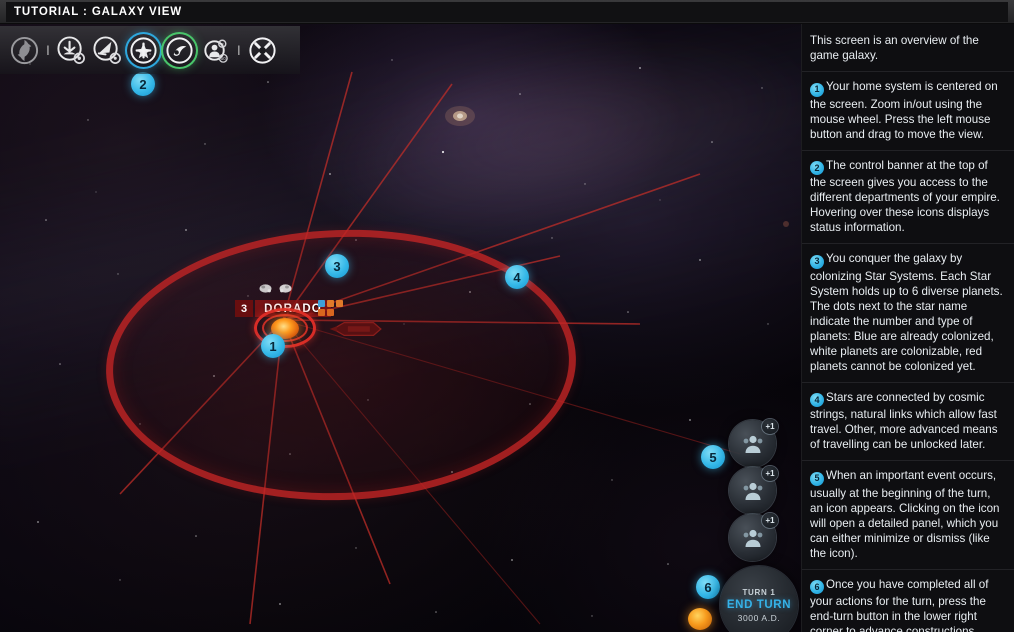  I want to click on tutorial-marker-4: 4, so click(517, 277).